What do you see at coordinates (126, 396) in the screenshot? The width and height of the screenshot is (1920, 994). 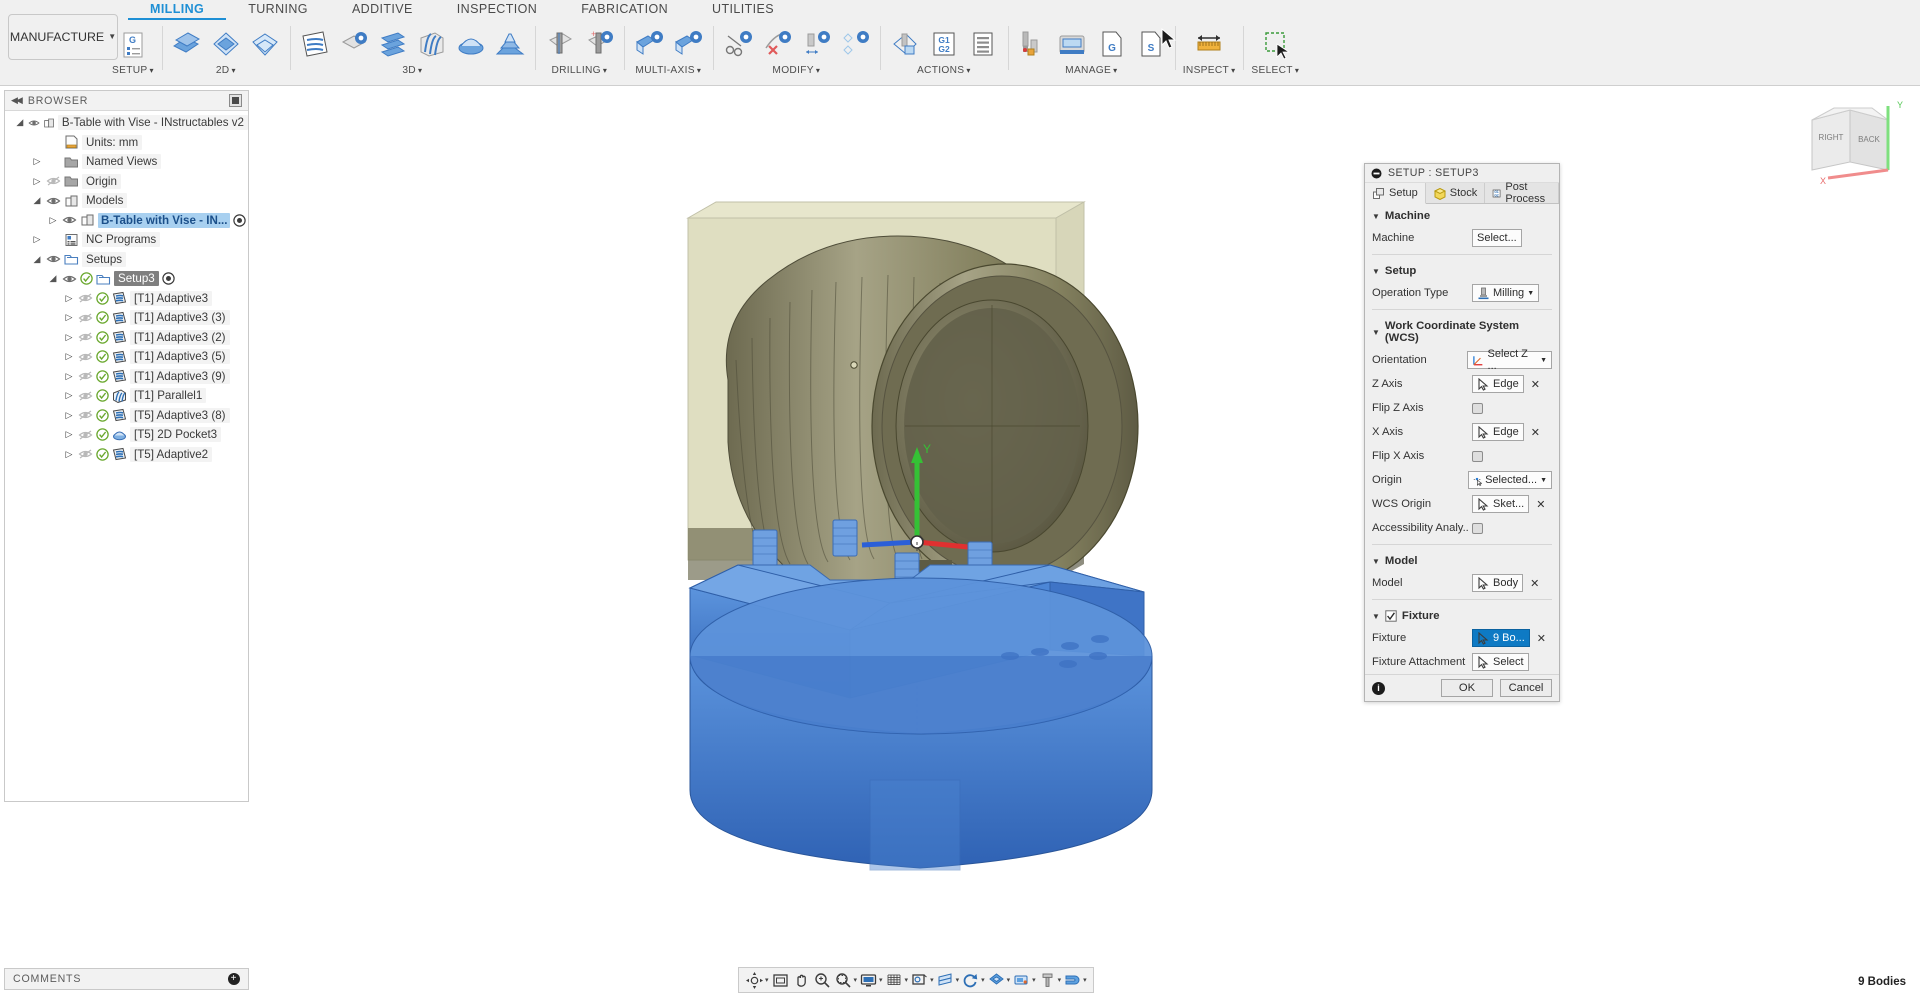 I see `tree-row: [T1] Parallel1` at bounding box center [126, 396].